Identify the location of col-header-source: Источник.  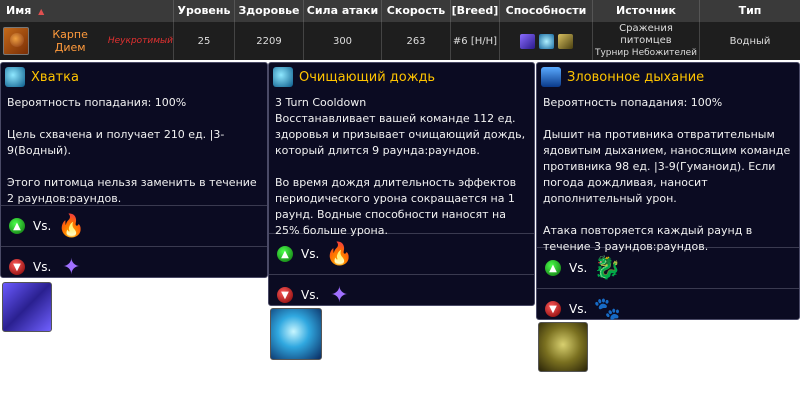
(646, 11).